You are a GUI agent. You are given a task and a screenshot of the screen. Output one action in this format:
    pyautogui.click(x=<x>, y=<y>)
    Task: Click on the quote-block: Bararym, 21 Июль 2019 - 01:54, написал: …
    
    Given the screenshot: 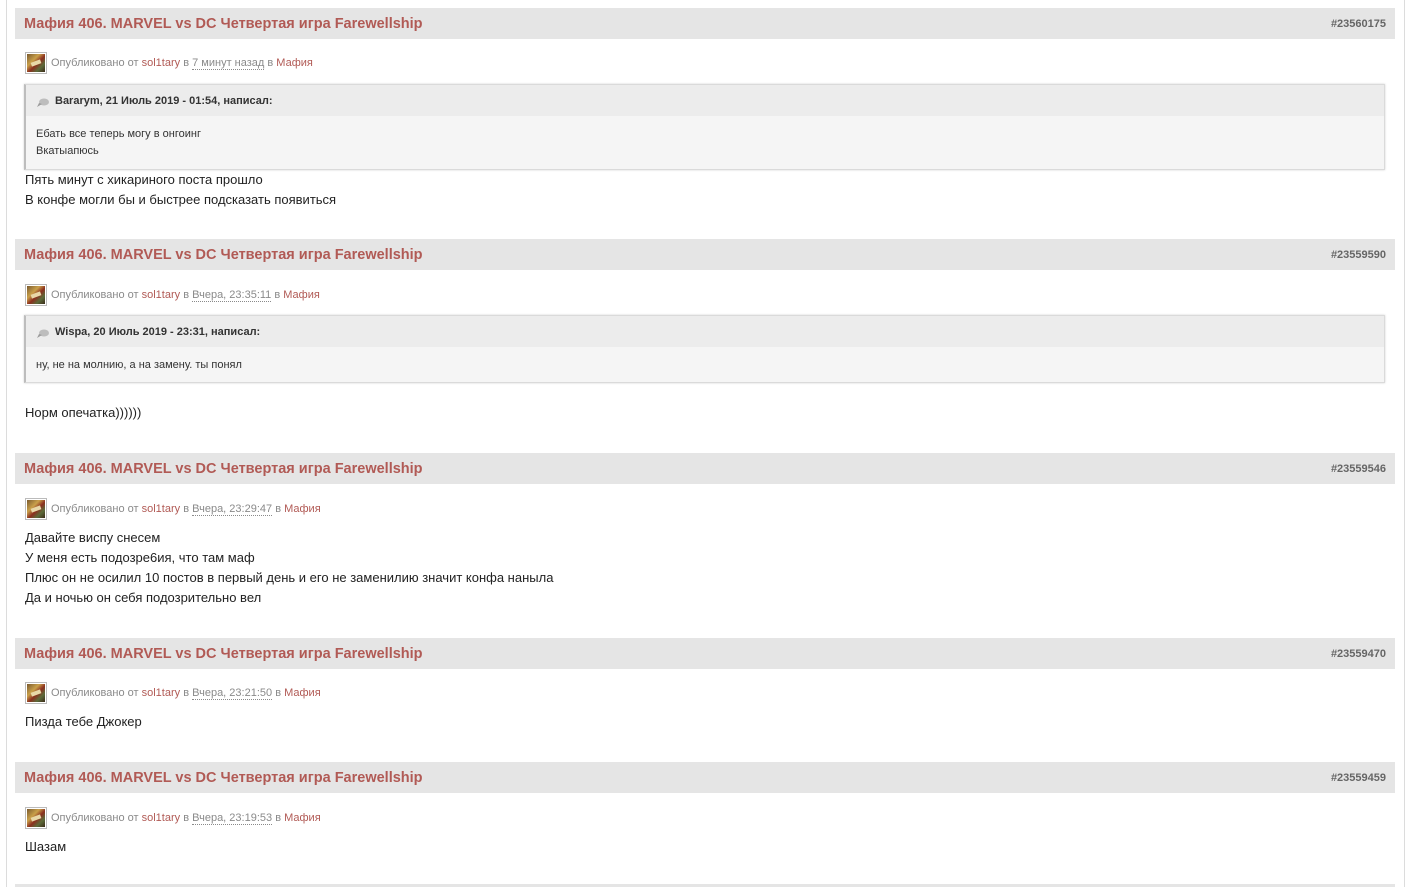 What is the action you would take?
    pyautogui.click(x=704, y=127)
    